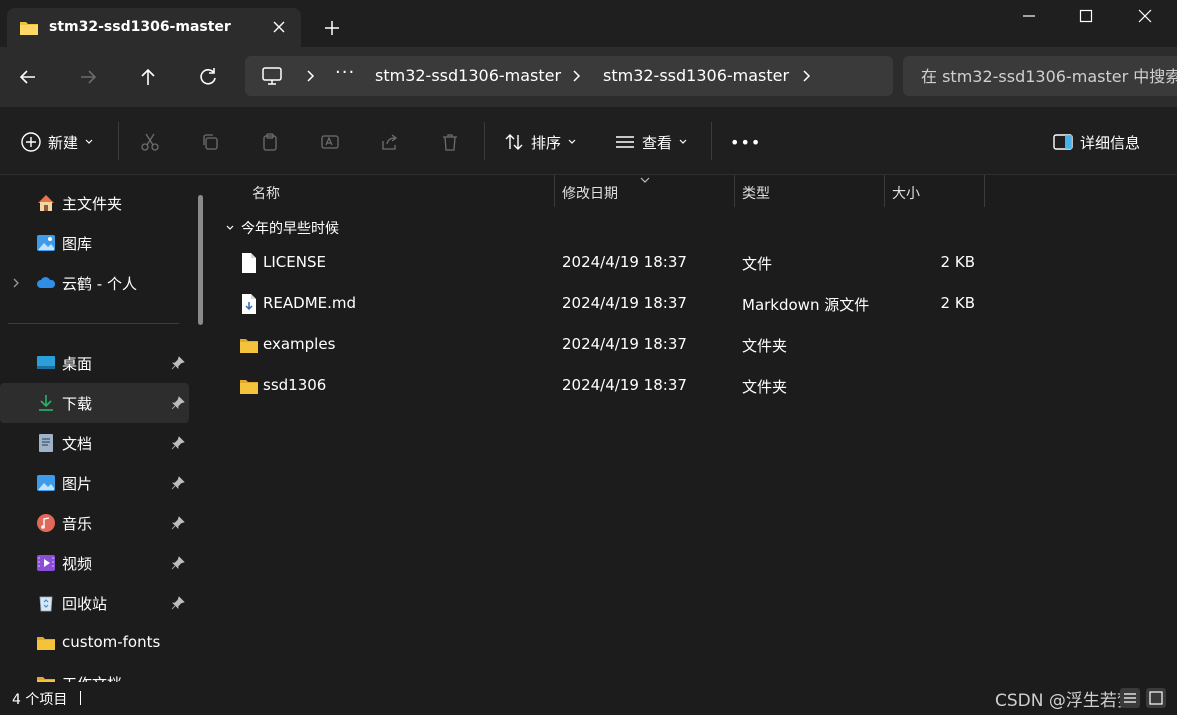 The width and height of the screenshot is (1177, 715). I want to click on search-input, so click(1040, 76).